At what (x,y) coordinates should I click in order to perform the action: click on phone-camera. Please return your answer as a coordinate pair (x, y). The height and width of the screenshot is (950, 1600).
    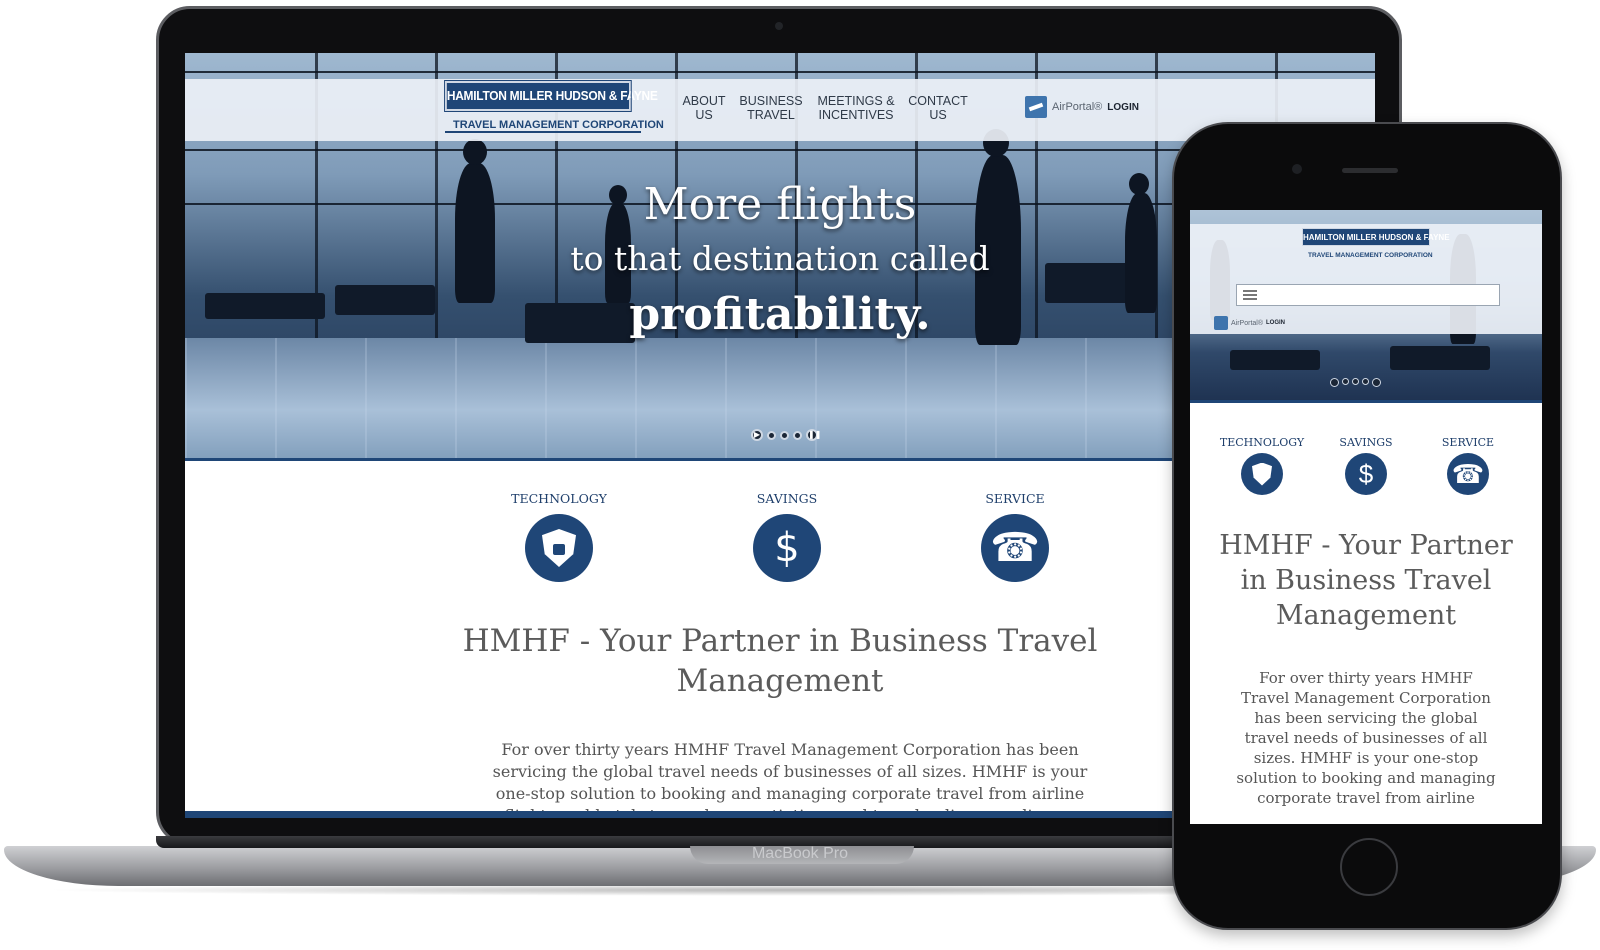
    Looking at the image, I should click on (1297, 169).